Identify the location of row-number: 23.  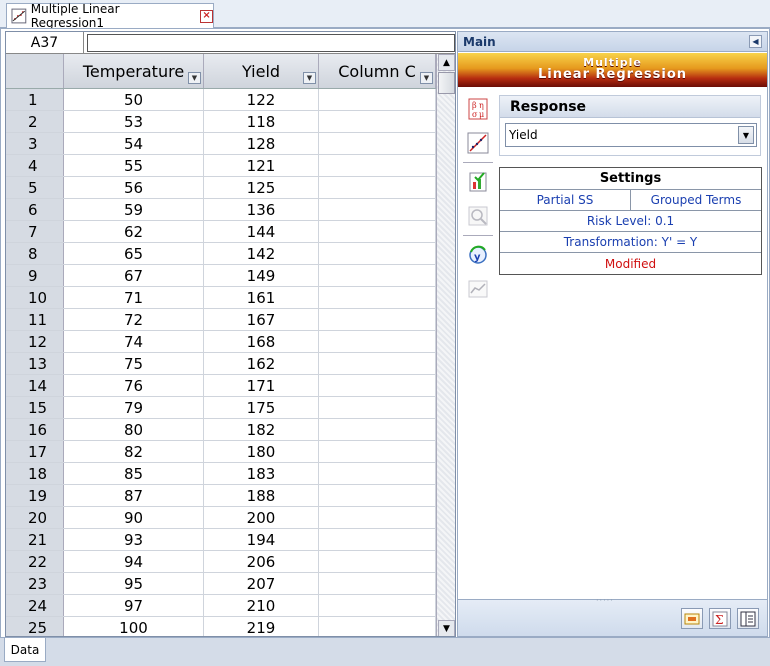
(35, 583).